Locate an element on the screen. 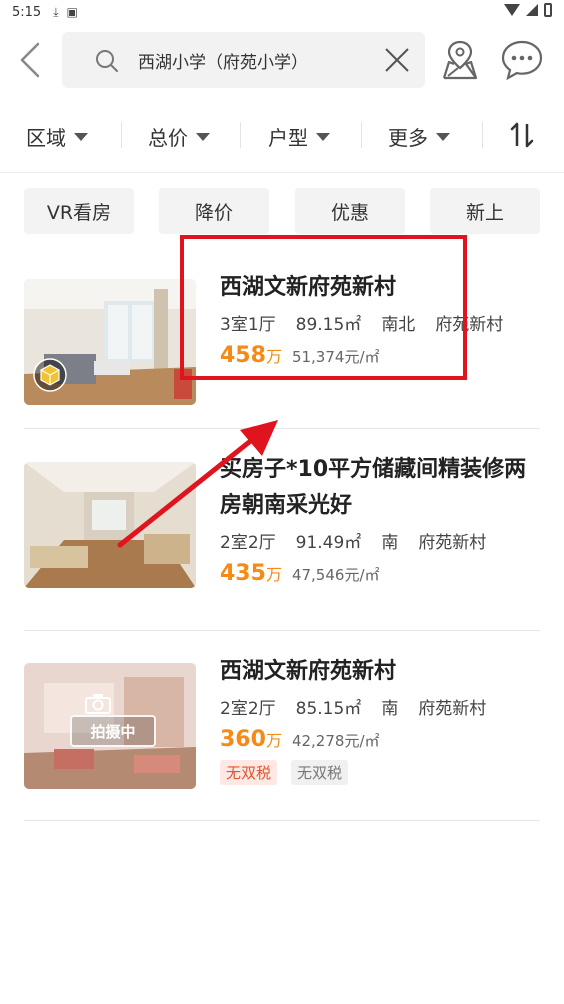 The width and height of the screenshot is (564, 1004). shooting-overlay: 拍摄中 is located at coordinates (113, 731).